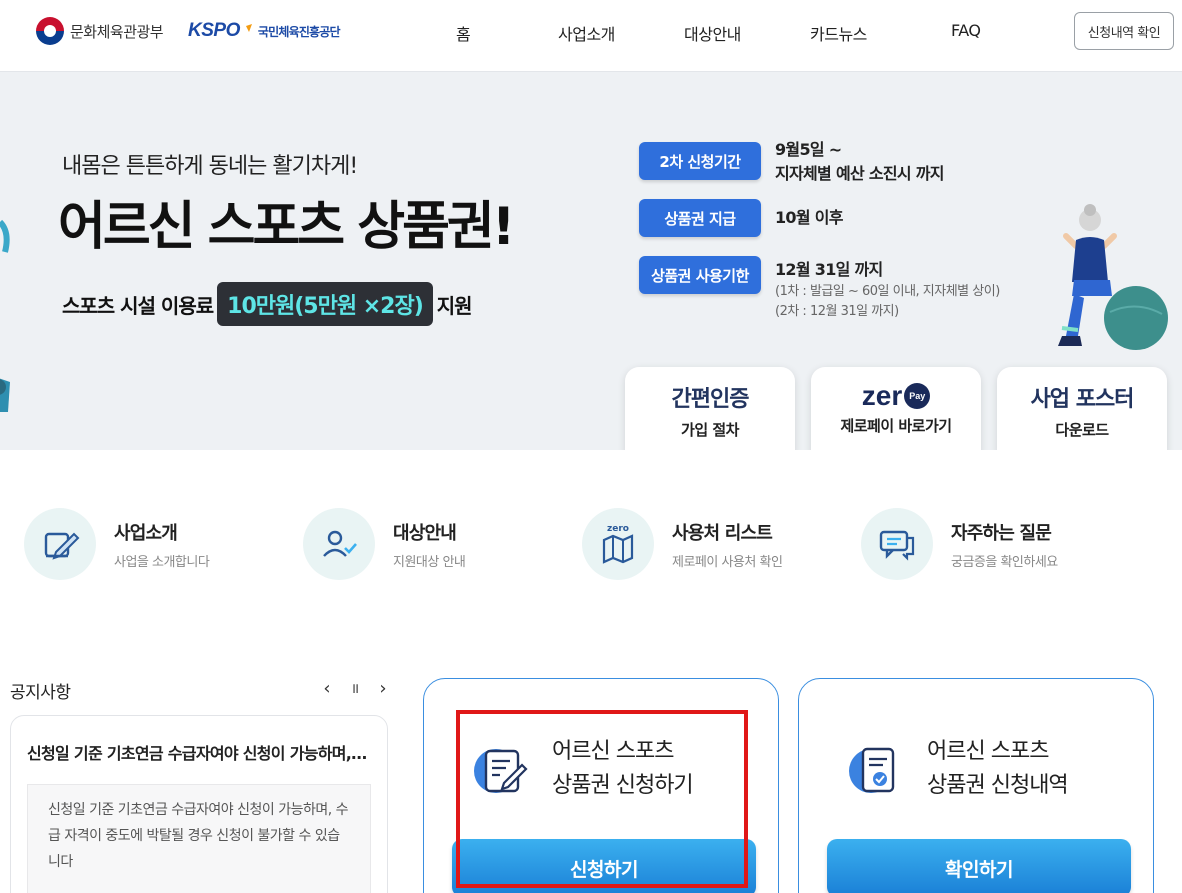  Describe the element at coordinates (146, 533) in the screenshot. I see `shortcut-business-title: 사업소개` at that location.